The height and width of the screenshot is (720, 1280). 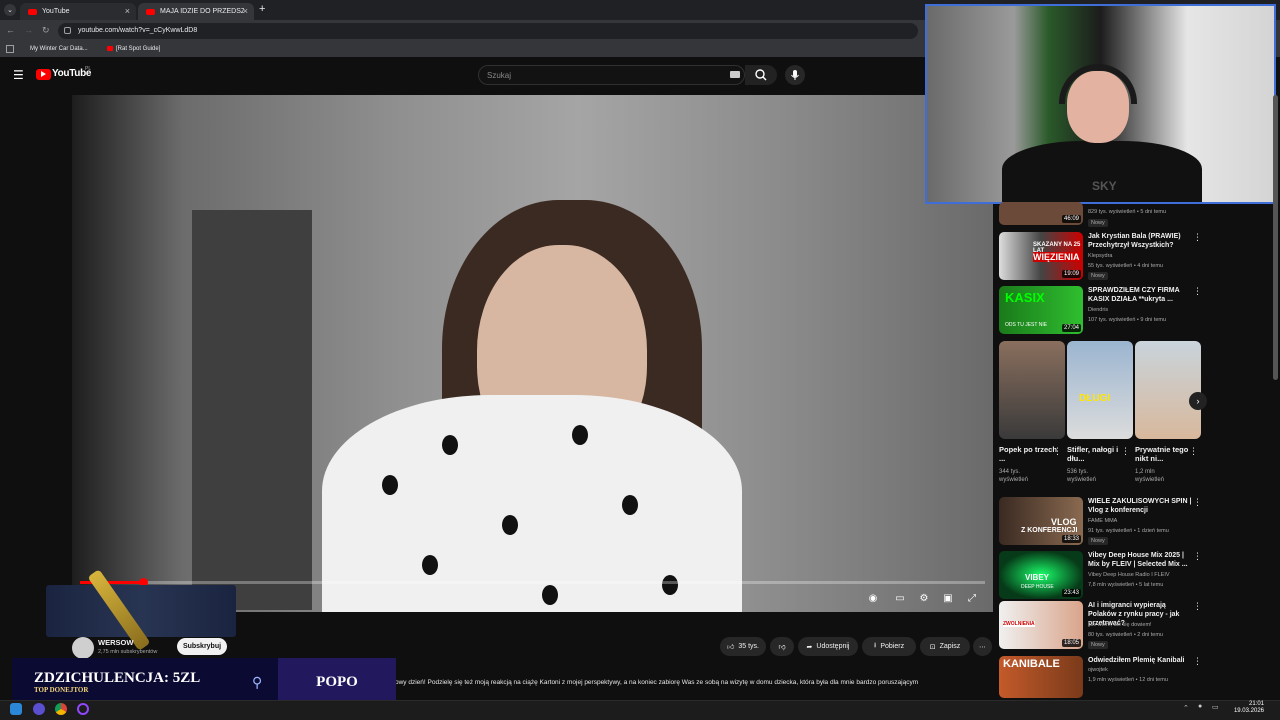 I want to click on tab-current-video: MAJA IDZIE DO PRZEDSZKOLA ×, so click(x=196, y=11).